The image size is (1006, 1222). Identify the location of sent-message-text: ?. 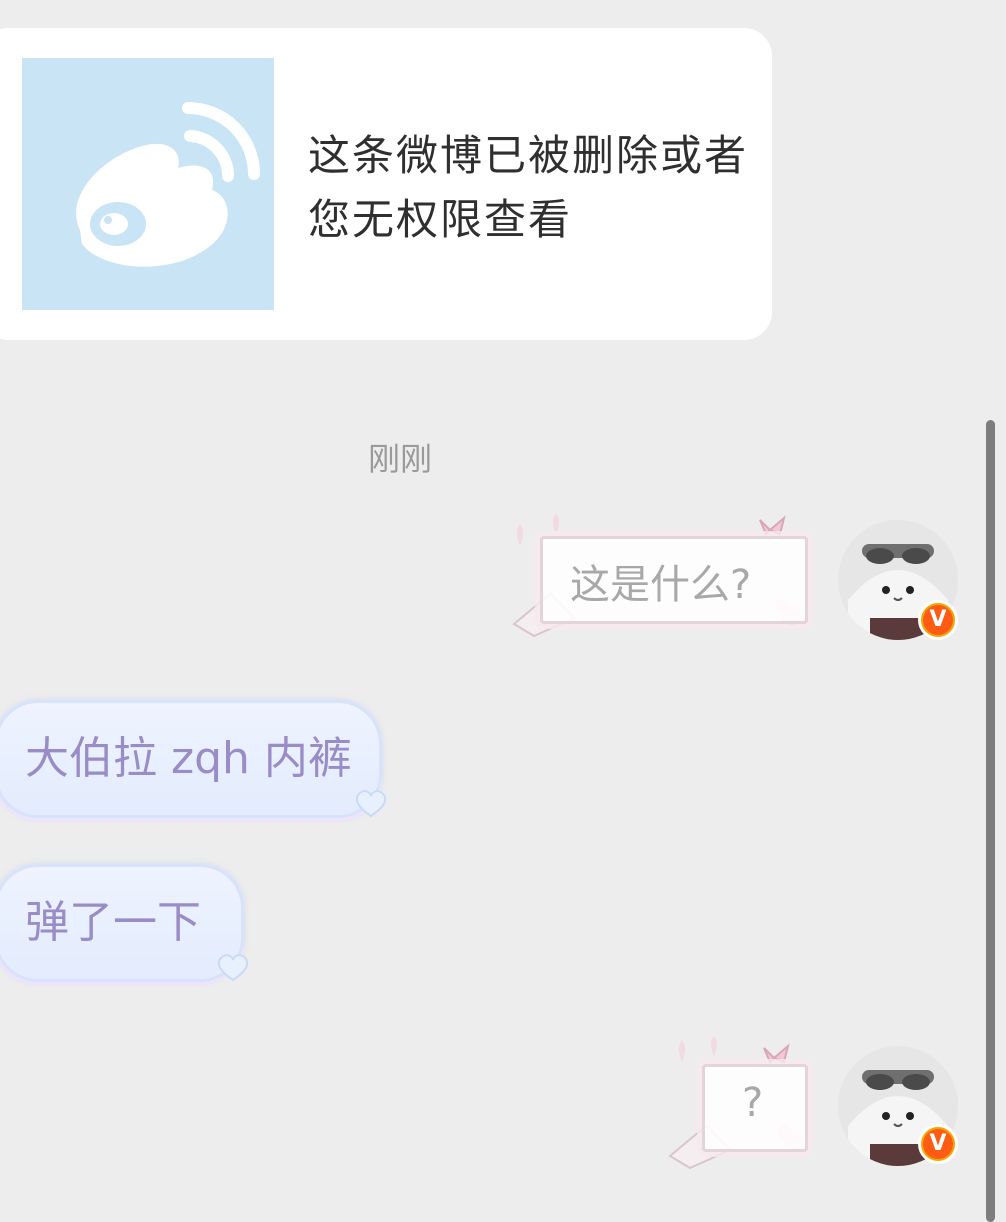
(753, 1103).